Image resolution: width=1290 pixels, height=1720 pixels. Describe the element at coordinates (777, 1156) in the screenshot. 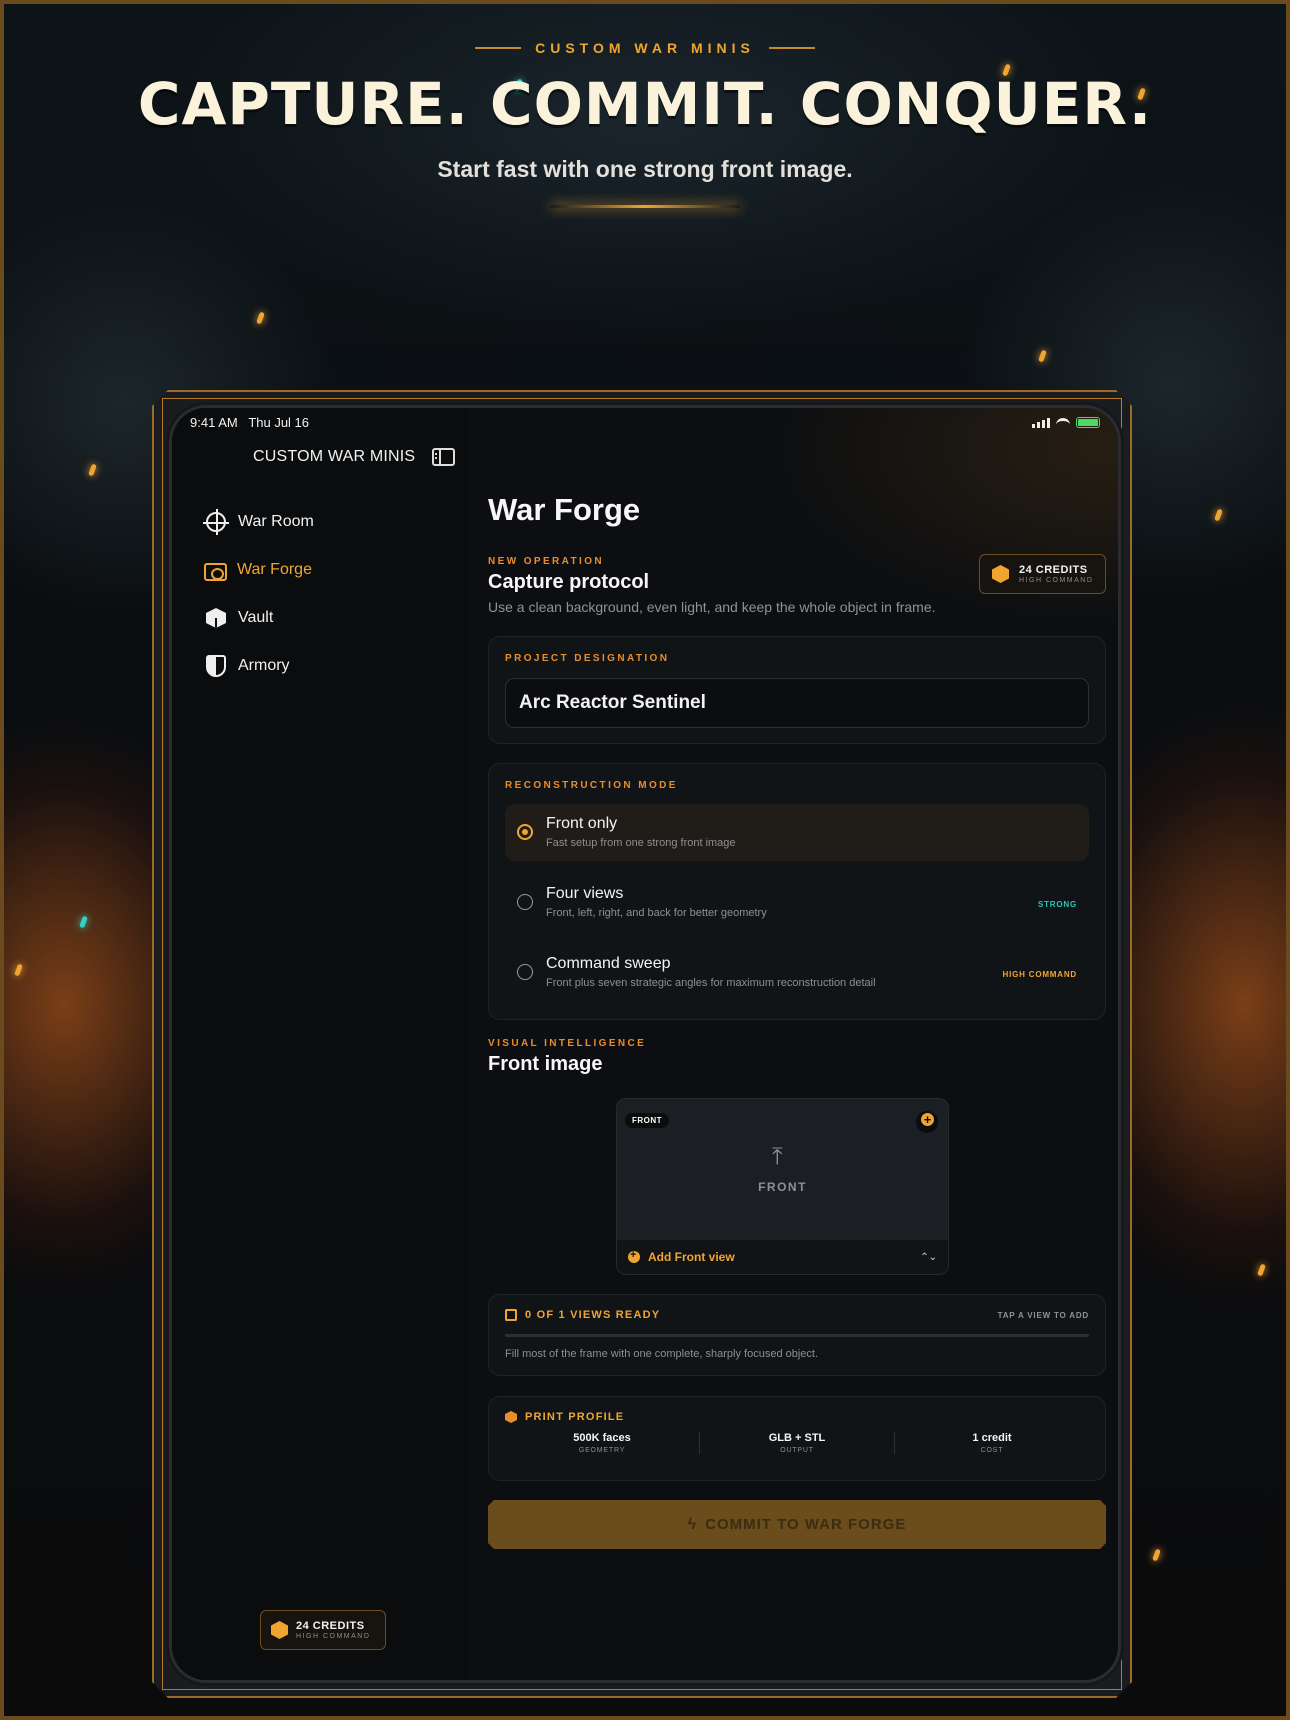

I see `upload-icon: ⤒` at that location.